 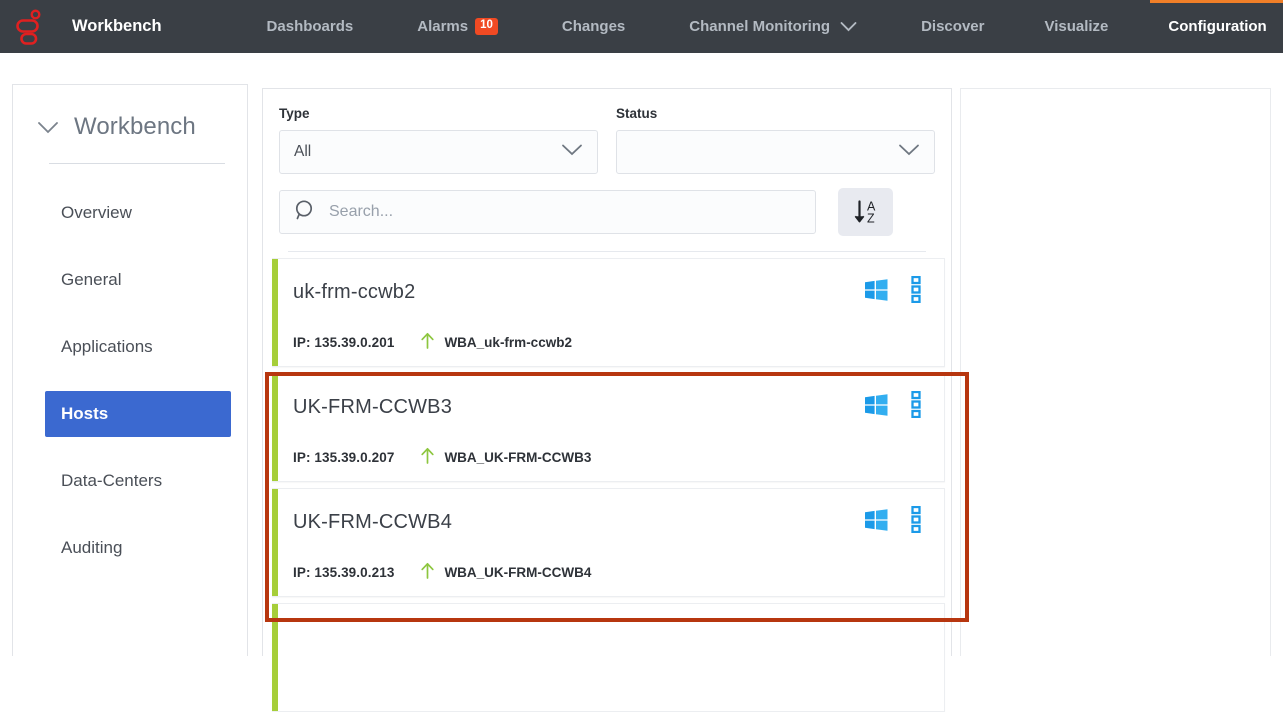 I want to click on sidebar-item-overview: Overview, so click(x=138, y=213).